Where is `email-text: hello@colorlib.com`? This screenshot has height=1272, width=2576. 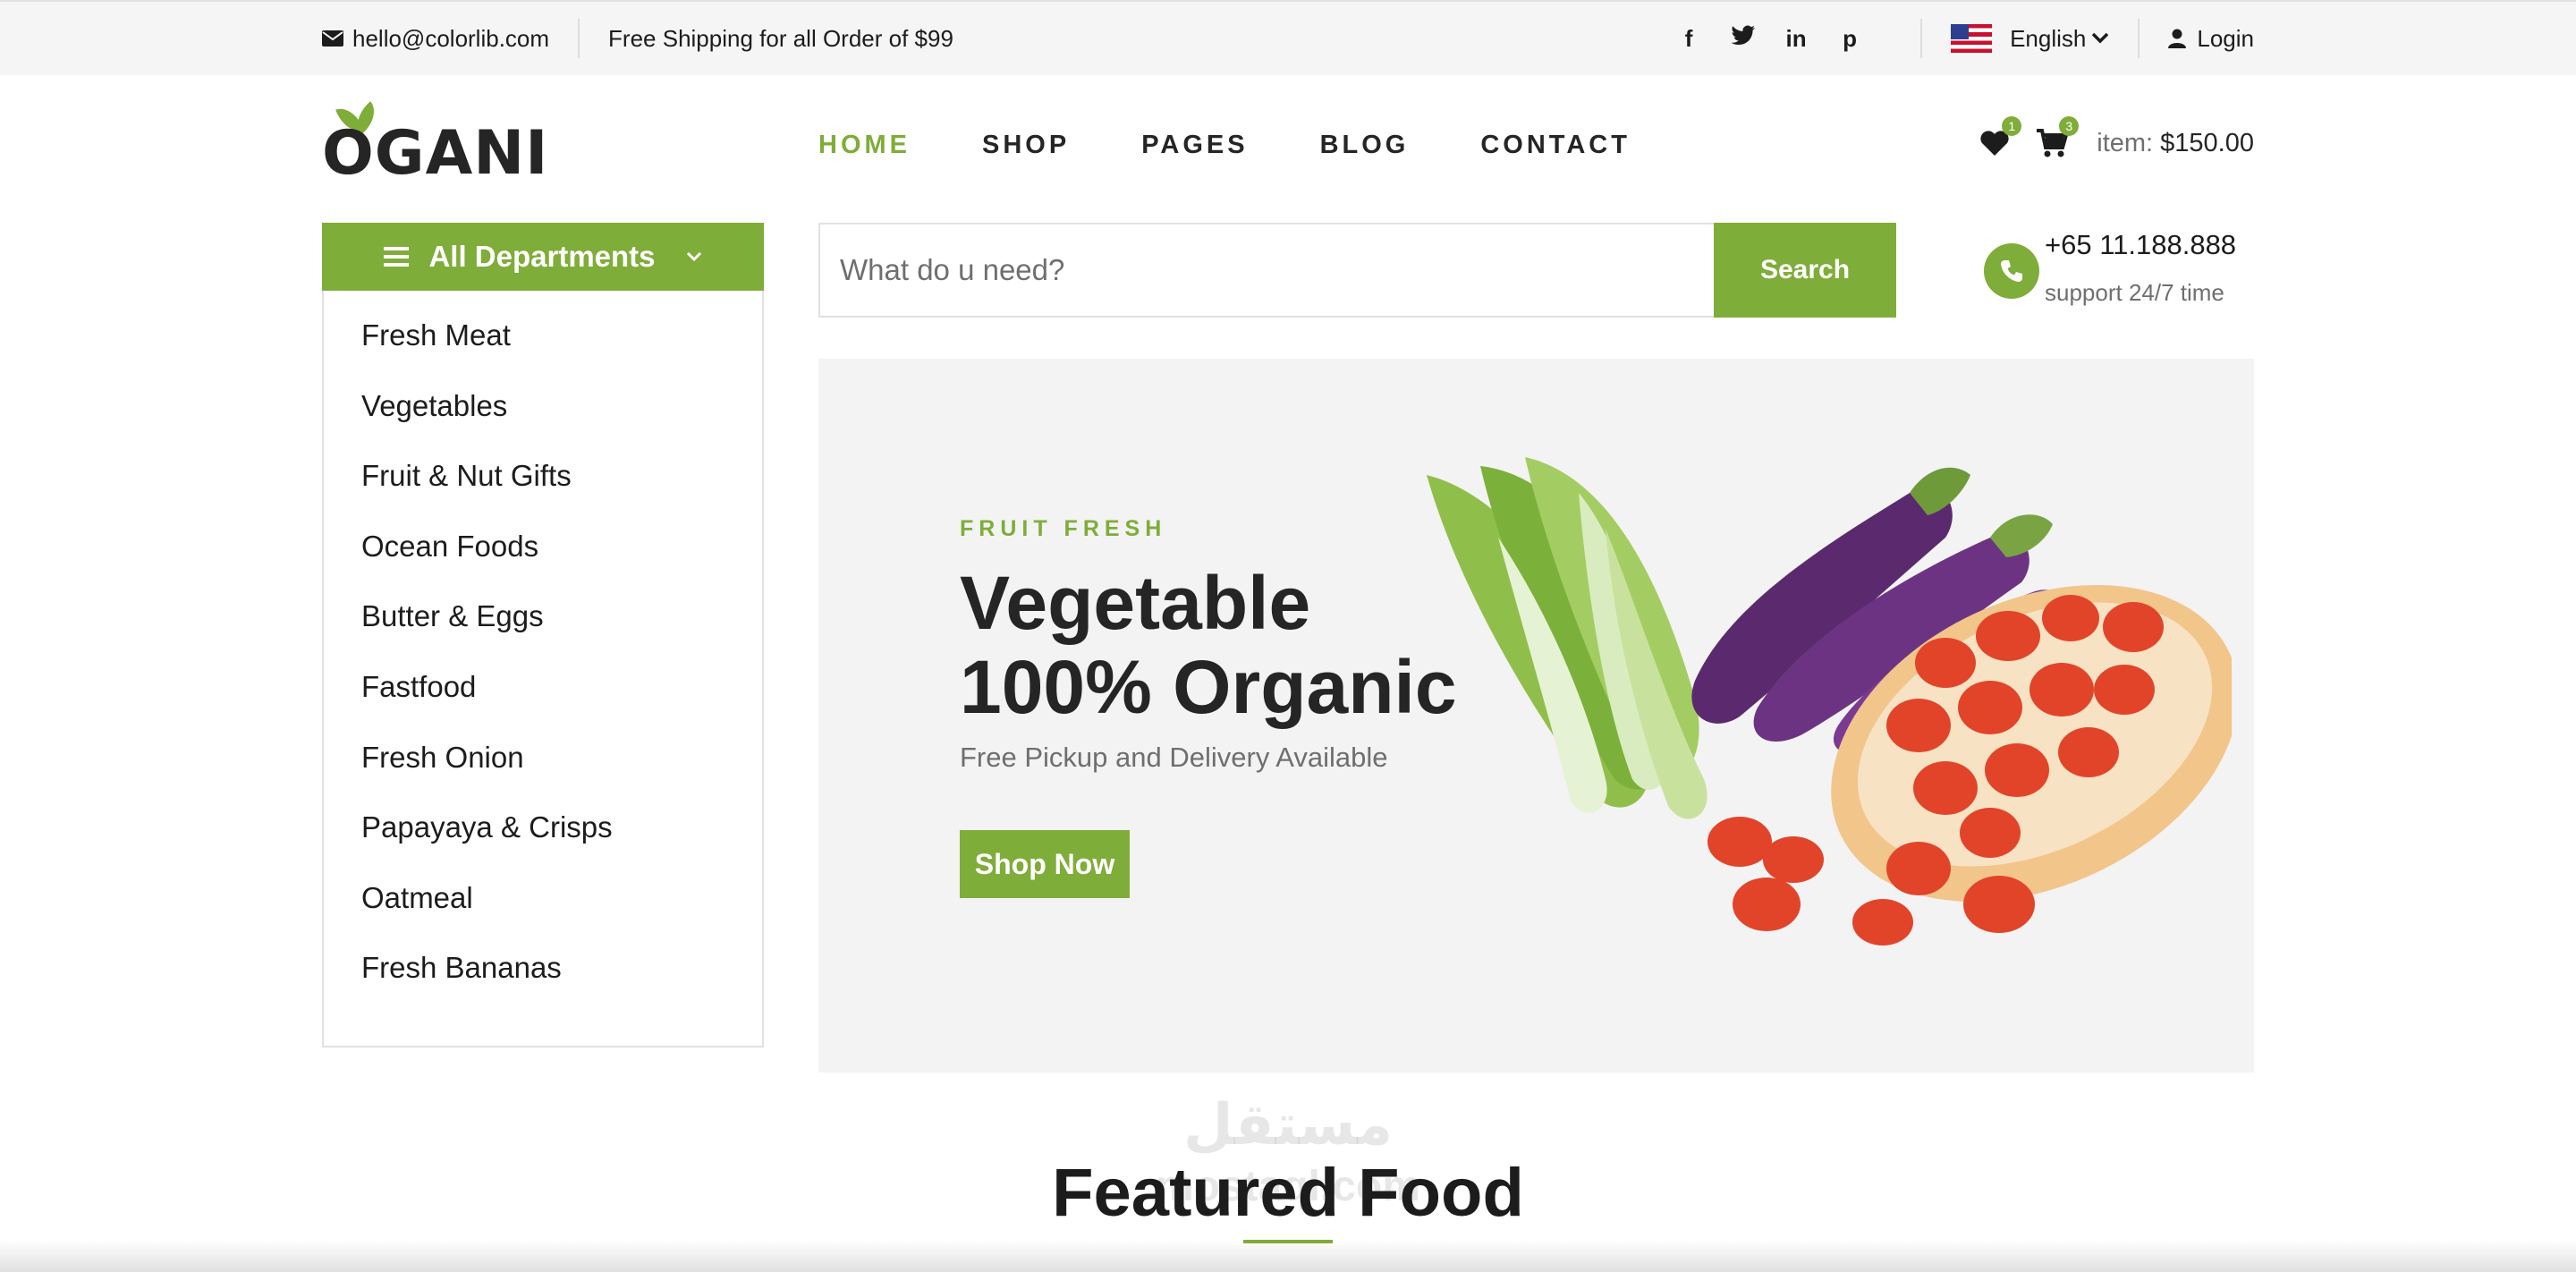 email-text: hello@colorlib.com is located at coordinates (451, 38).